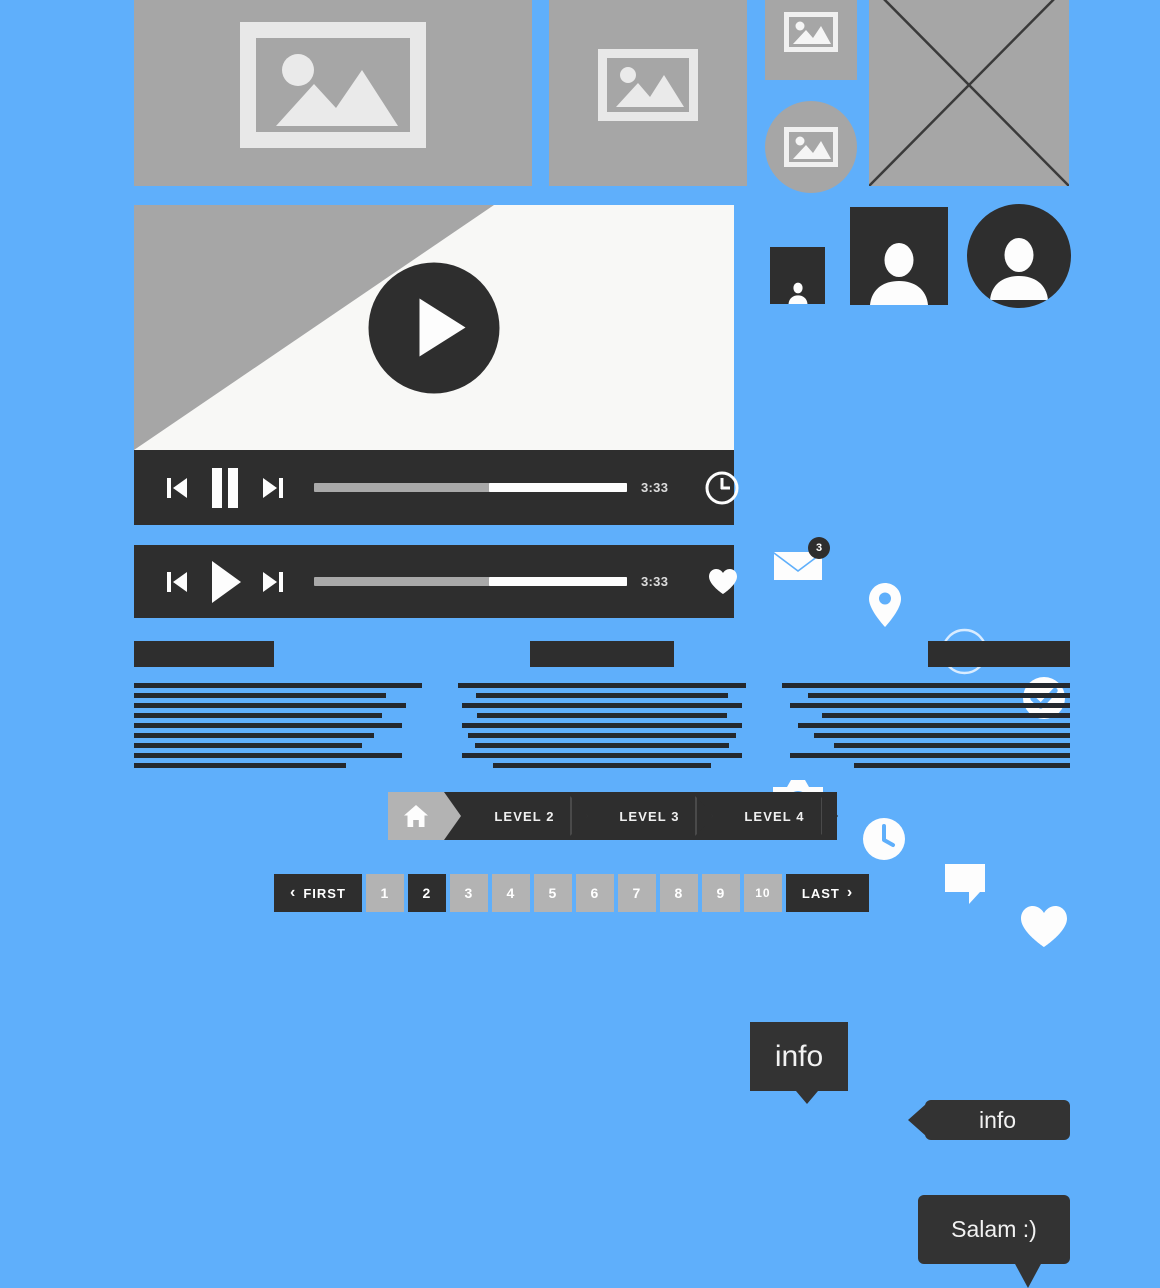  I want to click on pagination-page-7: 7, so click(636, 893).